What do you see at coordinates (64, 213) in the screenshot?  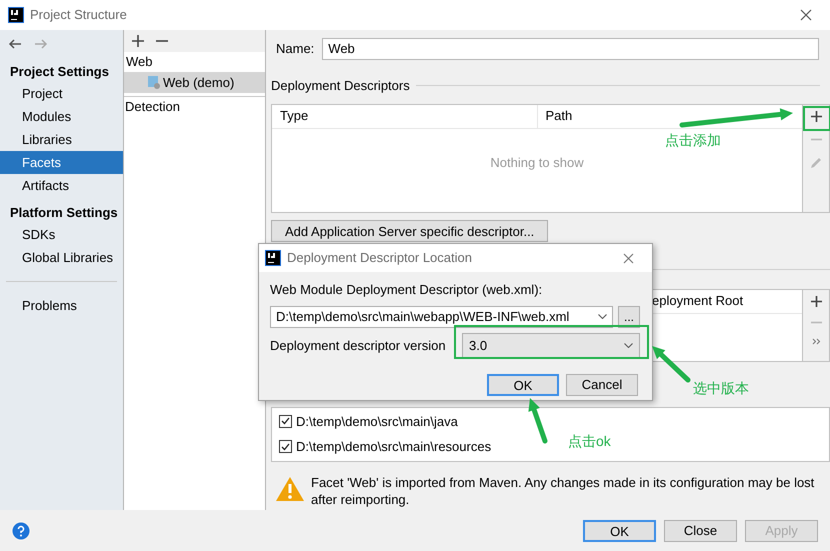 I see `sidebar-section-title: Platform Settings` at bounding box center [64, 213].